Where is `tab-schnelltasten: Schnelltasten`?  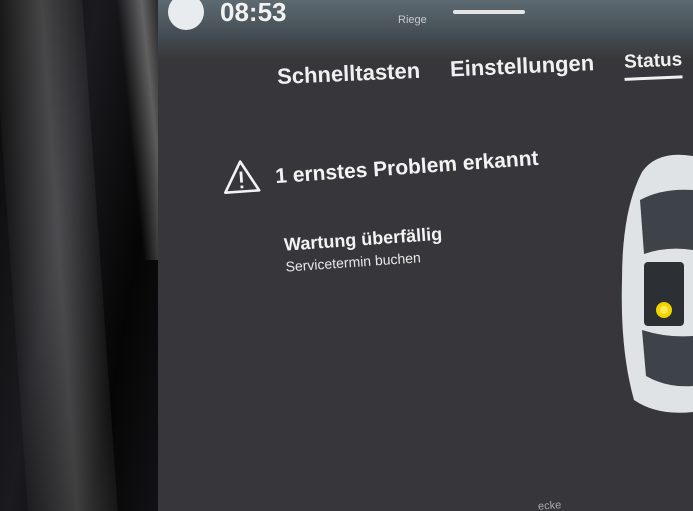
tab-schnelltasten: Schnelltasten is located at coordinates (349, 77).